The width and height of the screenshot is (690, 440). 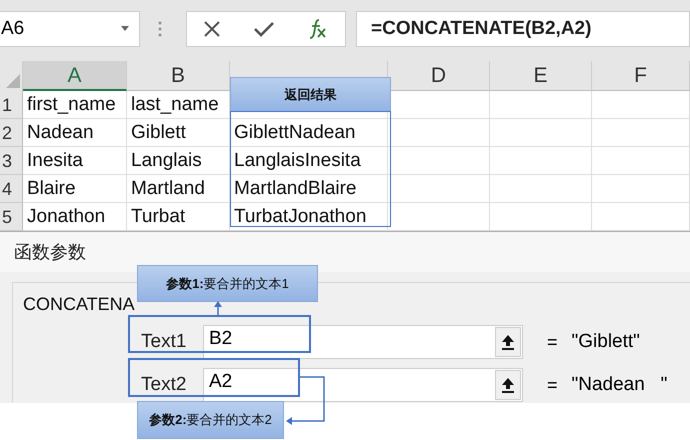 What do you see at coordinates (11, 189) in the screenshot?
I see `row-header: 4` at bounding box center [11, 189].